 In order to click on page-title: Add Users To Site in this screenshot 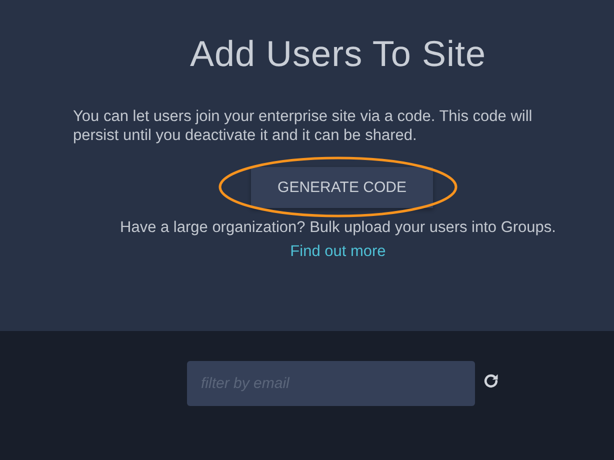, I will do `click(338, 54)`.